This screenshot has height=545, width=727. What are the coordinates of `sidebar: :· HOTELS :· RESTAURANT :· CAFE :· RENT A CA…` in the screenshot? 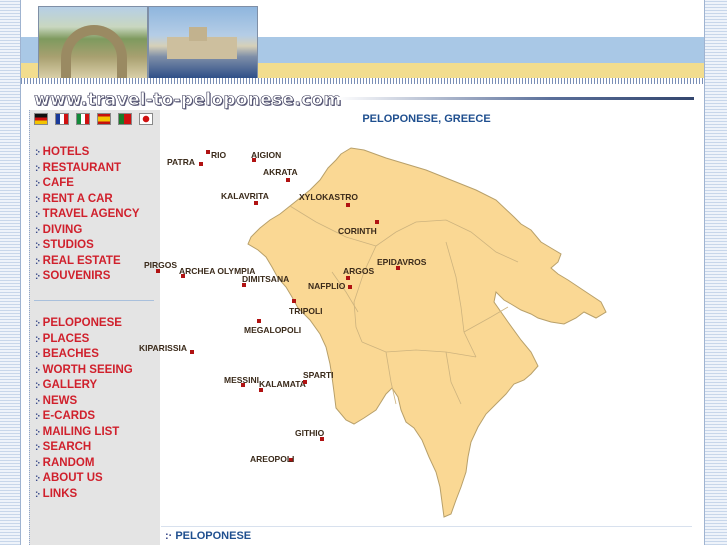 It's located at (94, 327).